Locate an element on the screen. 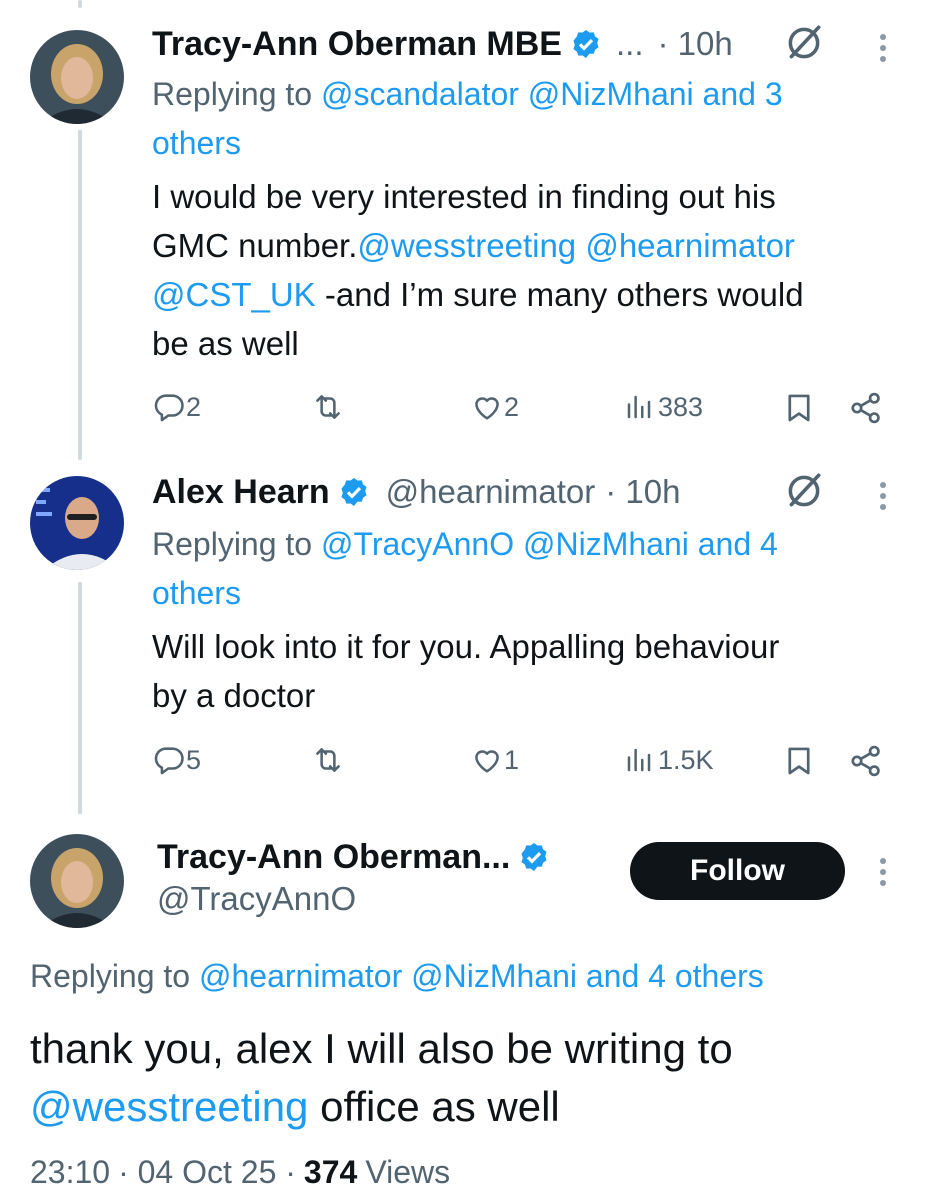  reply-button: 5 is located at coordinates (176, 760).